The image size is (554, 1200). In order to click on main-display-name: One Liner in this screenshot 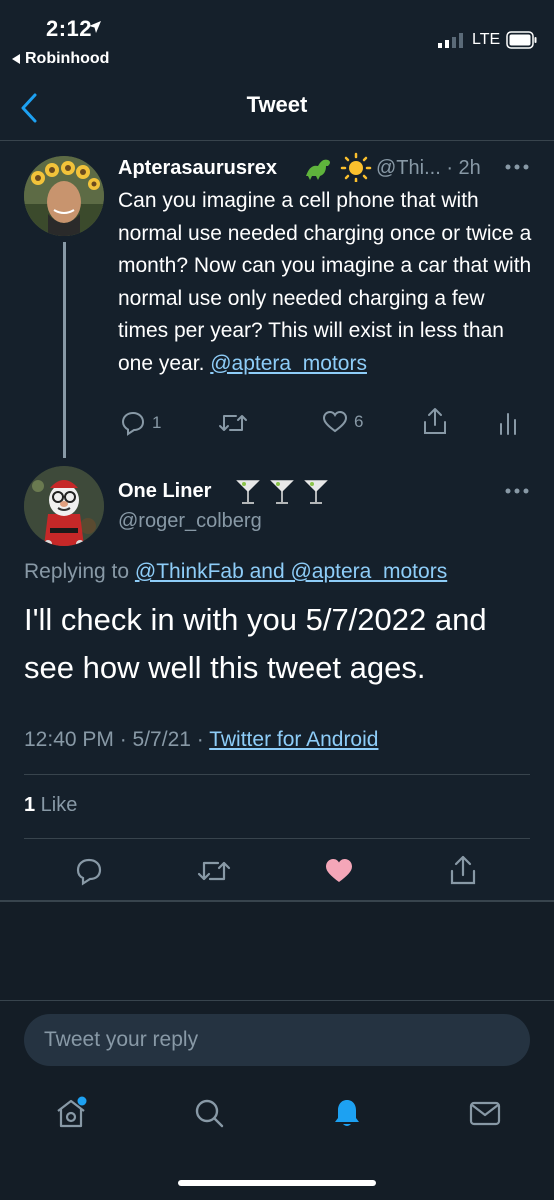, I will do `click(164, 491)`.